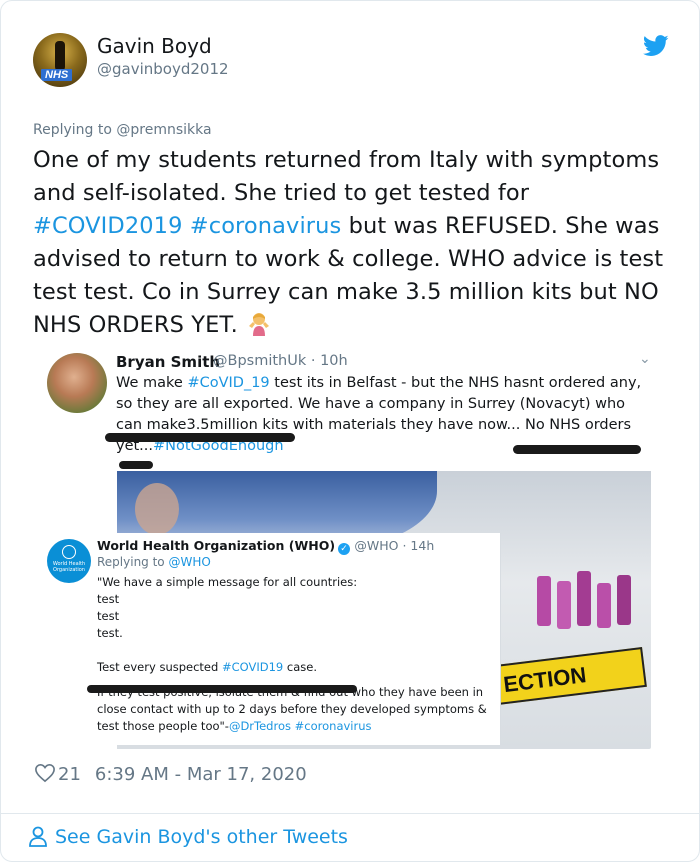 The image size is (700, 862). I want to click on caution-tape-text: ECTION, so click(545, 680).